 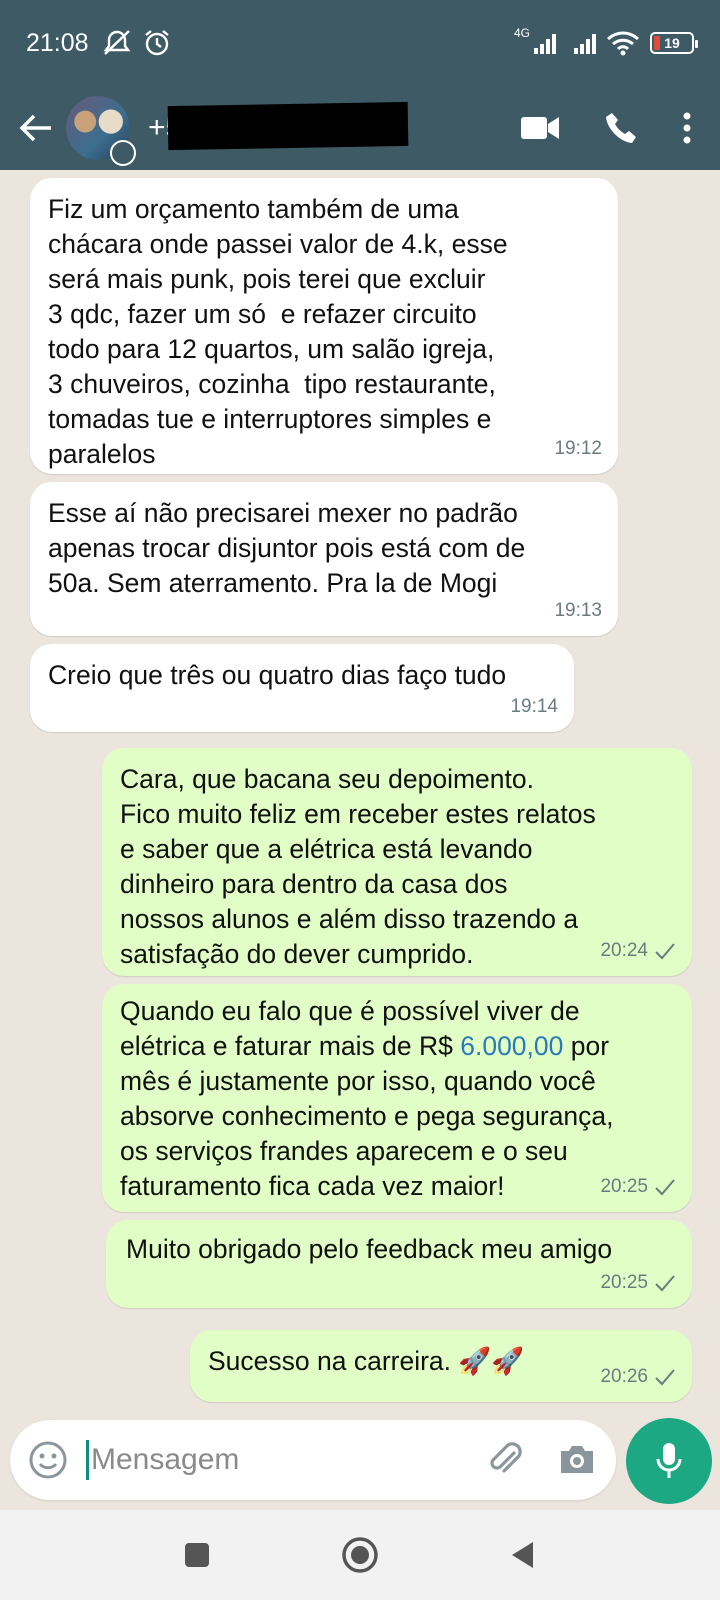 What do you see at coordinates (505, 1460) in the screenshot?
I see `attach-icon` at bounding box center [505, 1460].